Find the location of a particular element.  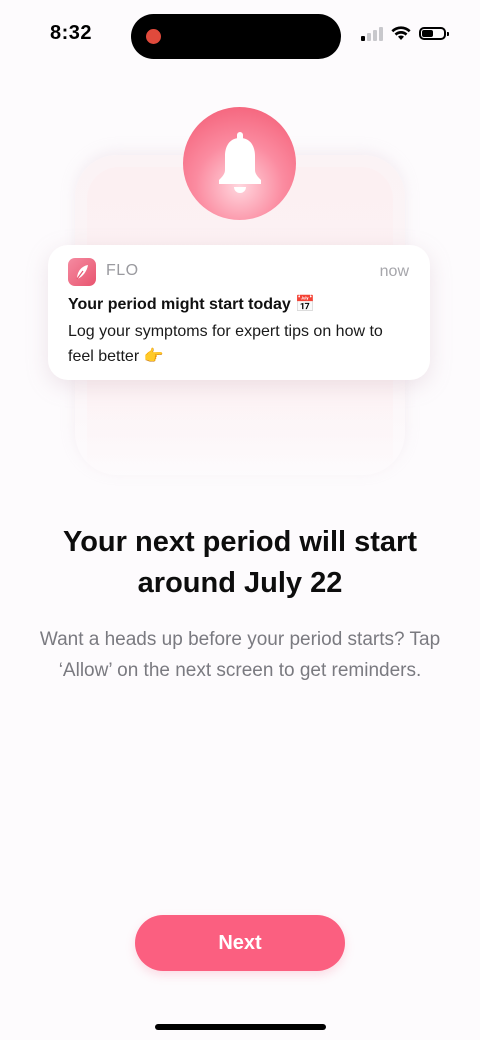

cellular-signal-icon is located at coordinates (372, 33).